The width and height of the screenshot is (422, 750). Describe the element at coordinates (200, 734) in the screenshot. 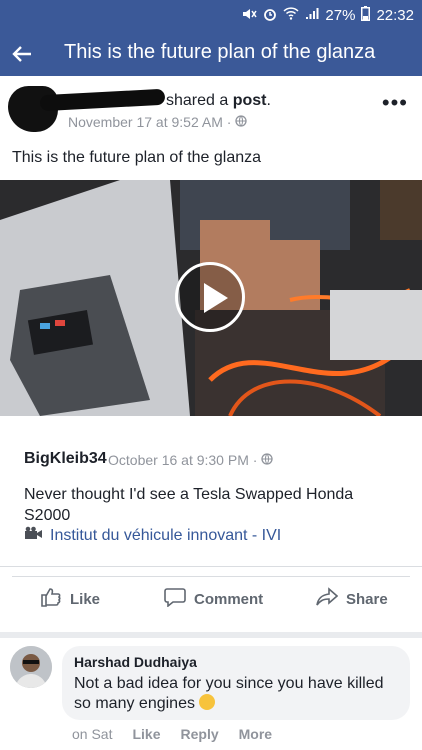

I see `comment-reply-link: Reply` at that location.